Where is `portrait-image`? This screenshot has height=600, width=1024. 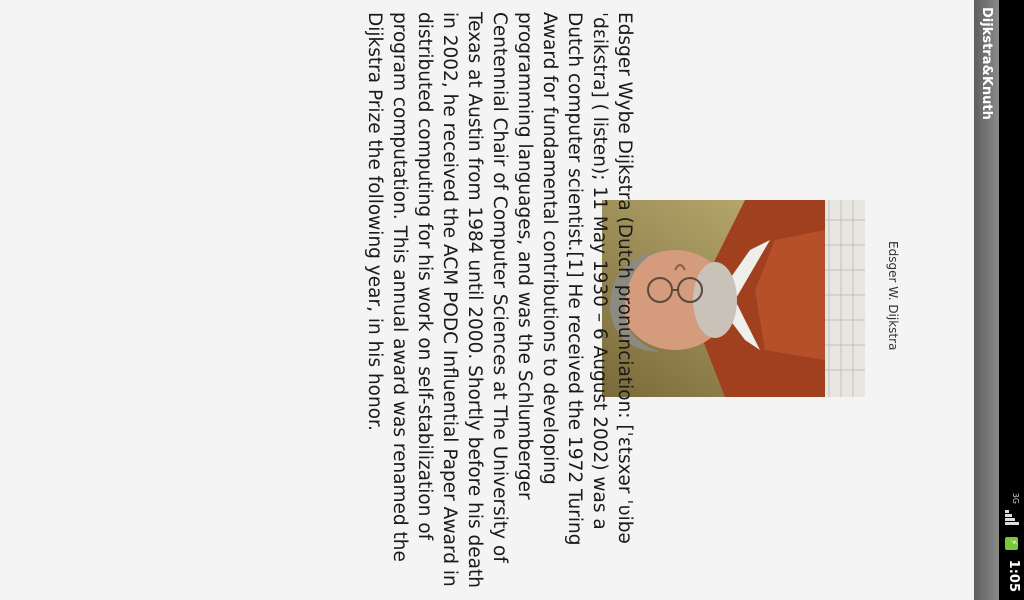
portrait-image is located at coordinates (733, 298).